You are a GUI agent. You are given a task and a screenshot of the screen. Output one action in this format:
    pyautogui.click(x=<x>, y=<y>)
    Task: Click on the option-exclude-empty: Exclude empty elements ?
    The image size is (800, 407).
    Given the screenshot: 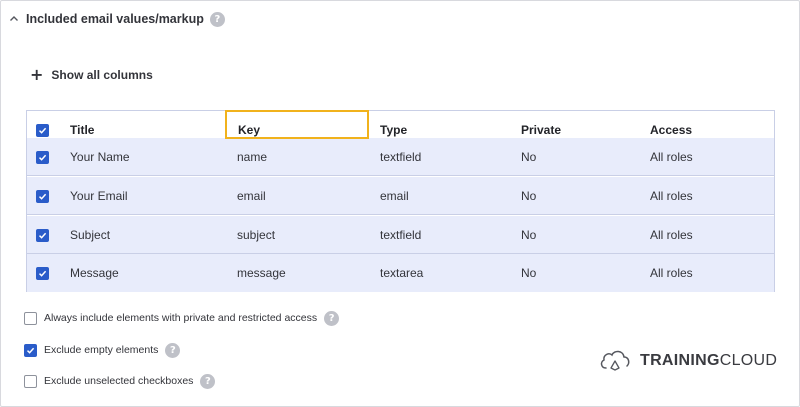 What is the action you would take?
    pyautogui.click(x=102, y=350)
    